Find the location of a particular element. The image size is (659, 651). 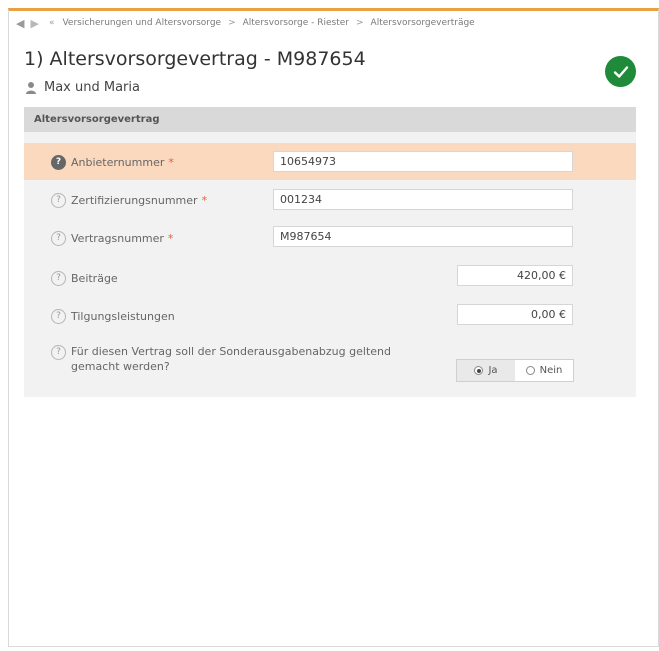

label-text: Tilgungsleistungen is located at coordinates (123, 316).